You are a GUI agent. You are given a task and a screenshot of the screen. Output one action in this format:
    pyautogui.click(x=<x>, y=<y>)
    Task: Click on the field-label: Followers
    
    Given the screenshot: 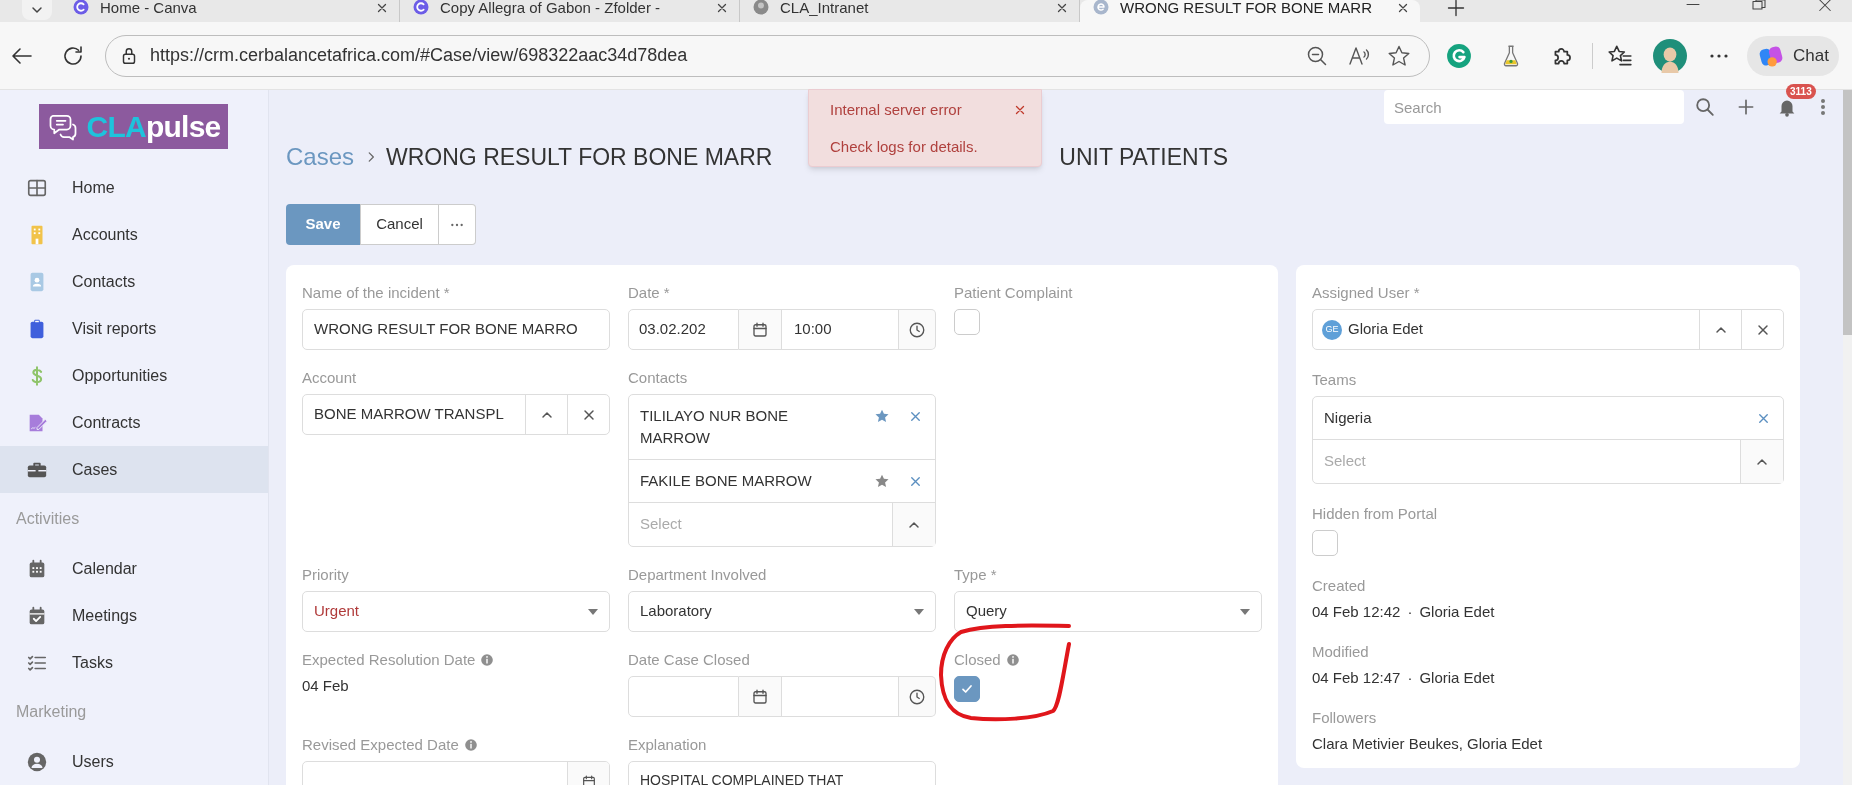 What is the action you would take?
    pyautogui.click(x=1344, y=717)
    